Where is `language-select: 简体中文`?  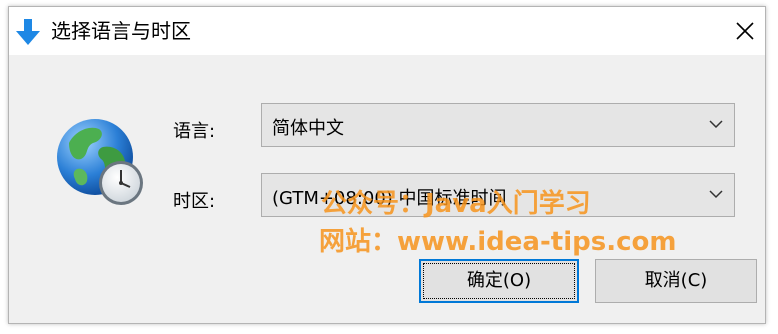
language-select: 简体中文 is located at coordinates (498, 125).